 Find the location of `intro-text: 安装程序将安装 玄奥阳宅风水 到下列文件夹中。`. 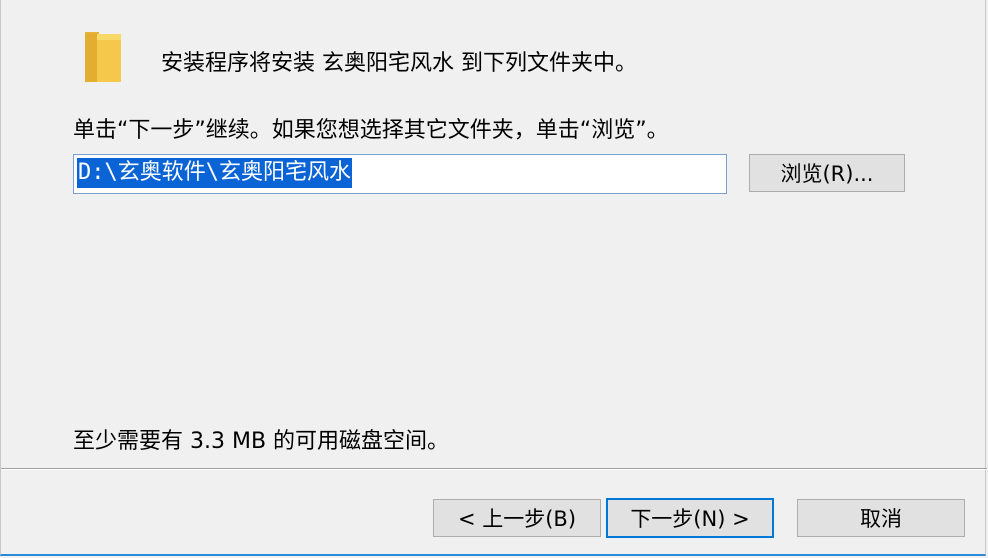

intro-text: 安装程序将安装 玄奥阳宅风水 到下列文件夹中。 is located at coordinates (399, 63).